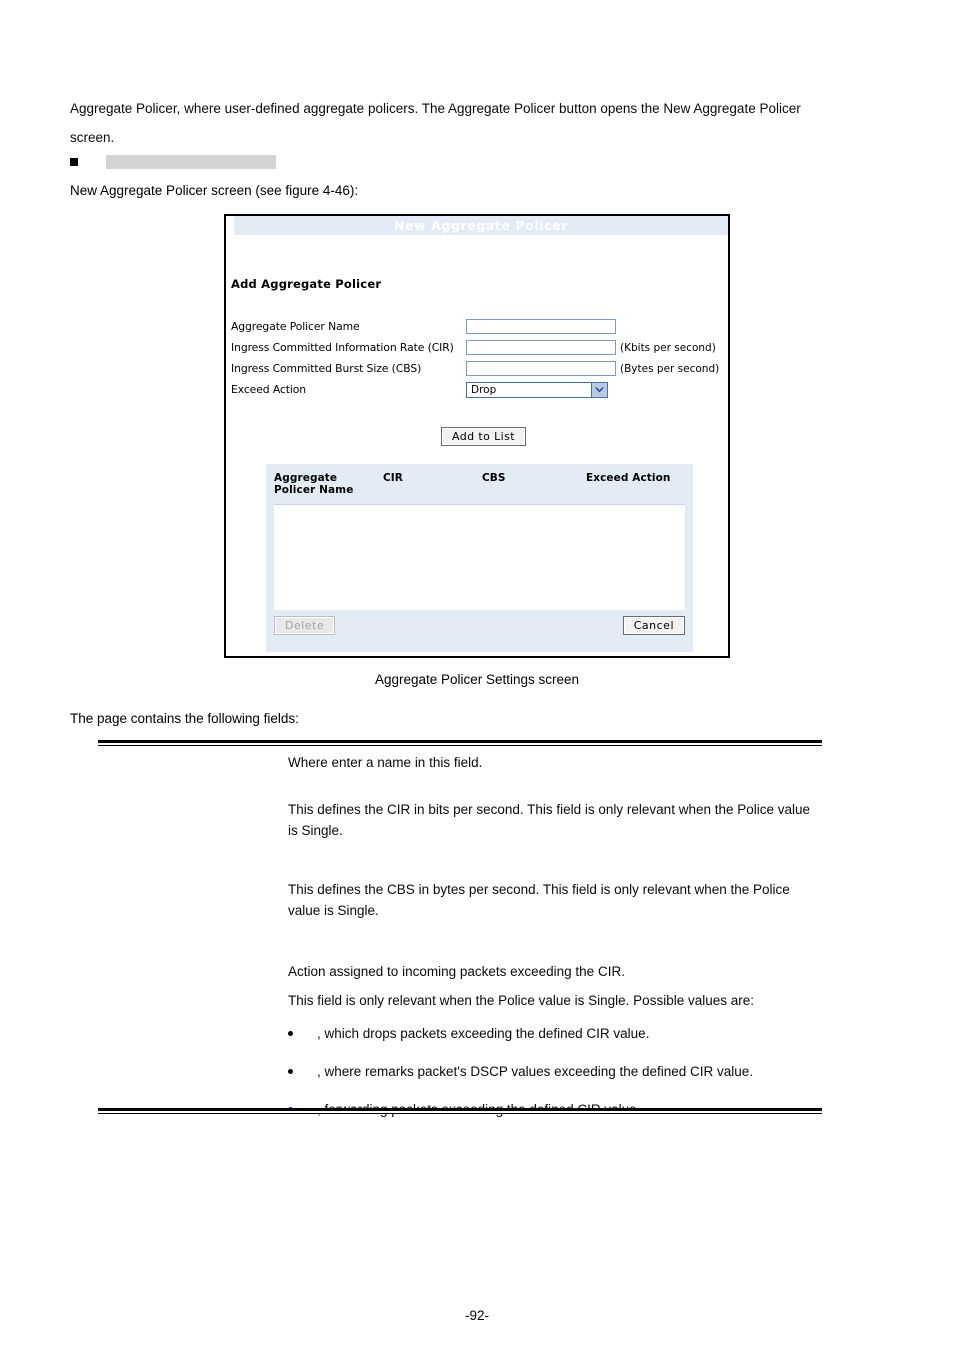  Describe the element at coordinates (74, 162) in the screenshot. I see `square-bullet-icon` at that location.